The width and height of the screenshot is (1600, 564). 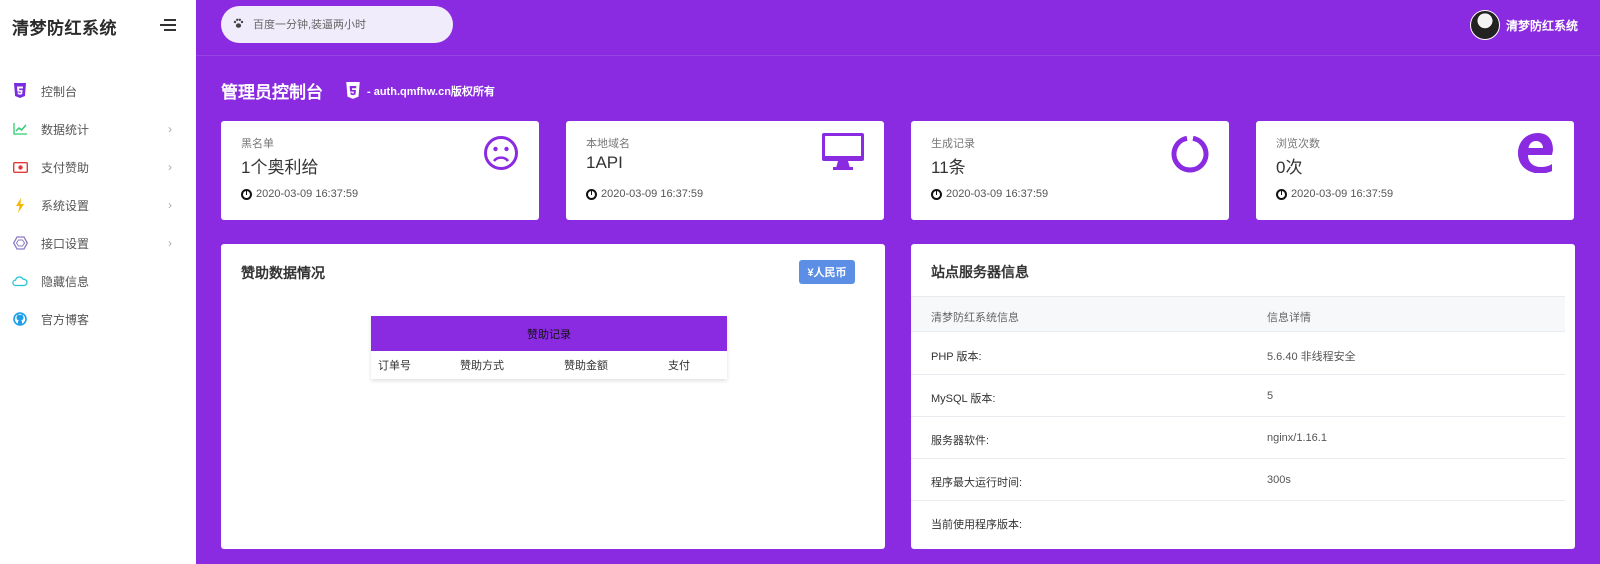 I want to click on info-value: 300s, so click(x=1279, y=480).